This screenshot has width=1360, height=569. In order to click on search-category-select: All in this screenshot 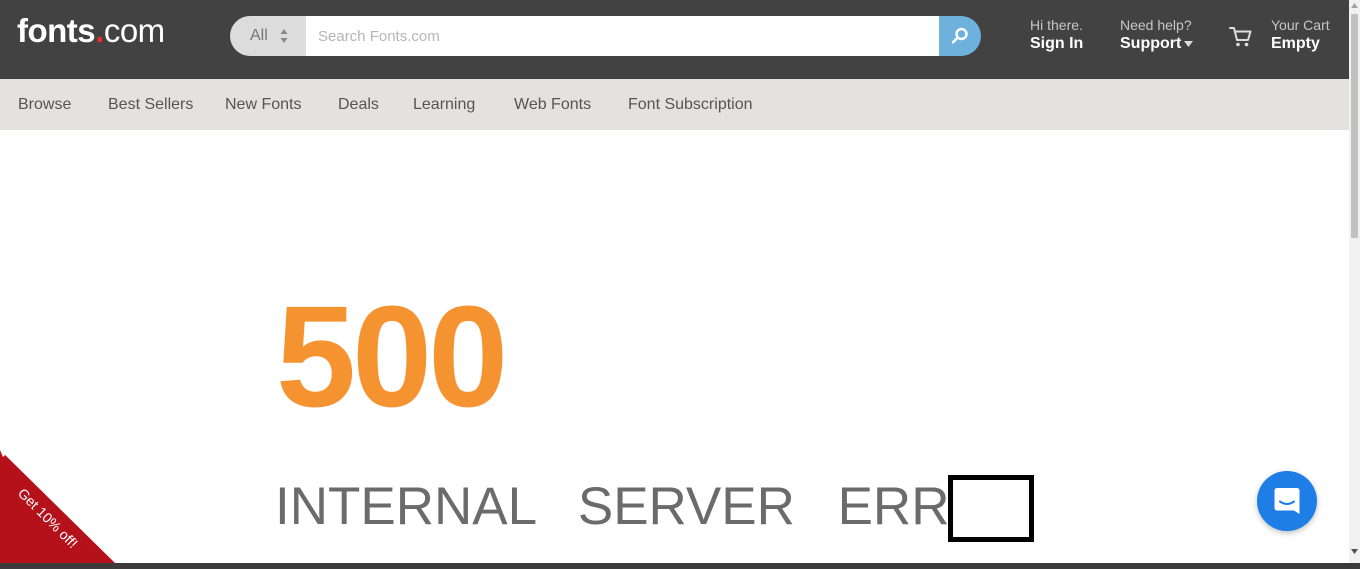, I will do `click(268, 36)`.